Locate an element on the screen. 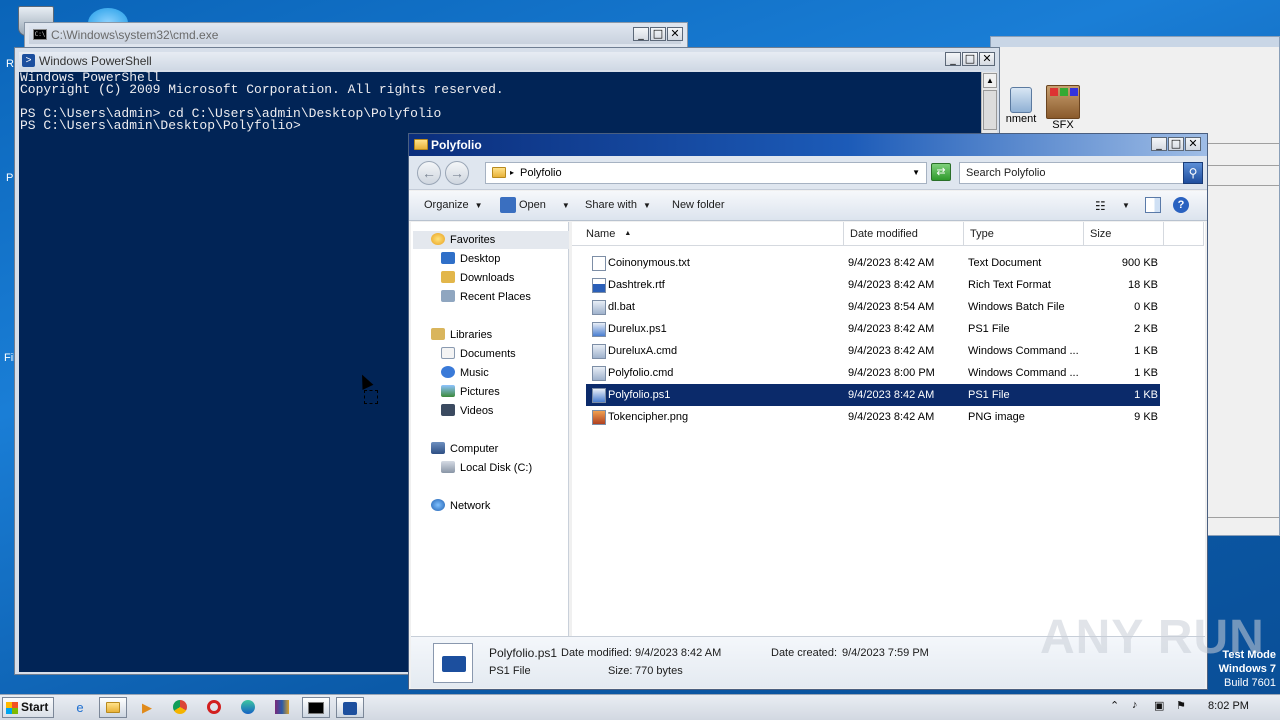 The height and width of the screenshot is (720, 1280). new-folder-button: New folder is located at coordinates (698, 205).